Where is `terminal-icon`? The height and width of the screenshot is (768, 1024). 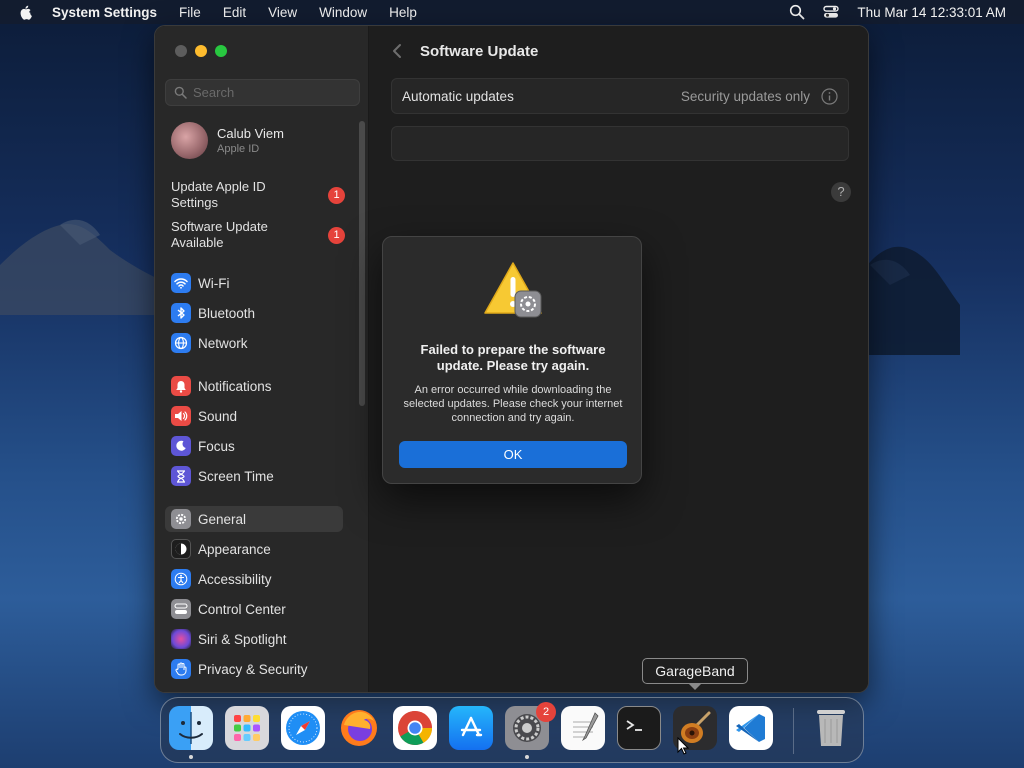
terminal-icon is located at coordinates (639, 728).